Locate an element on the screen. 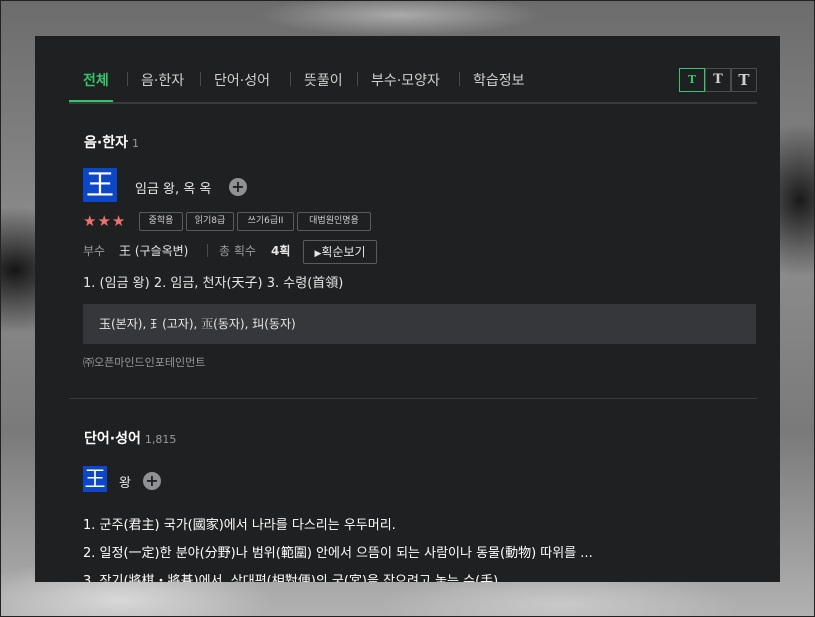 The width and height of the screenshot is (815, 617). font-size-small-button: T is located at coordinates (692, 80).